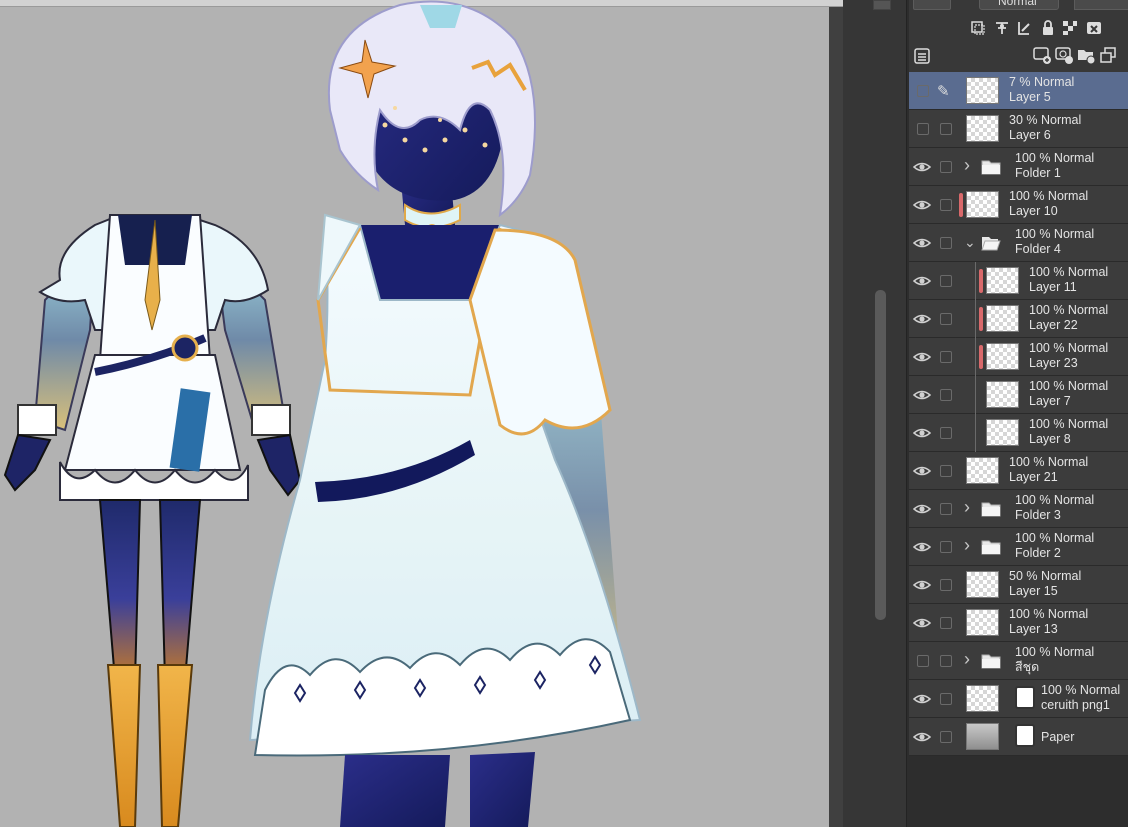  I want to click on layer-opacity-mode: 50 % Normal, so click(1045, 576).